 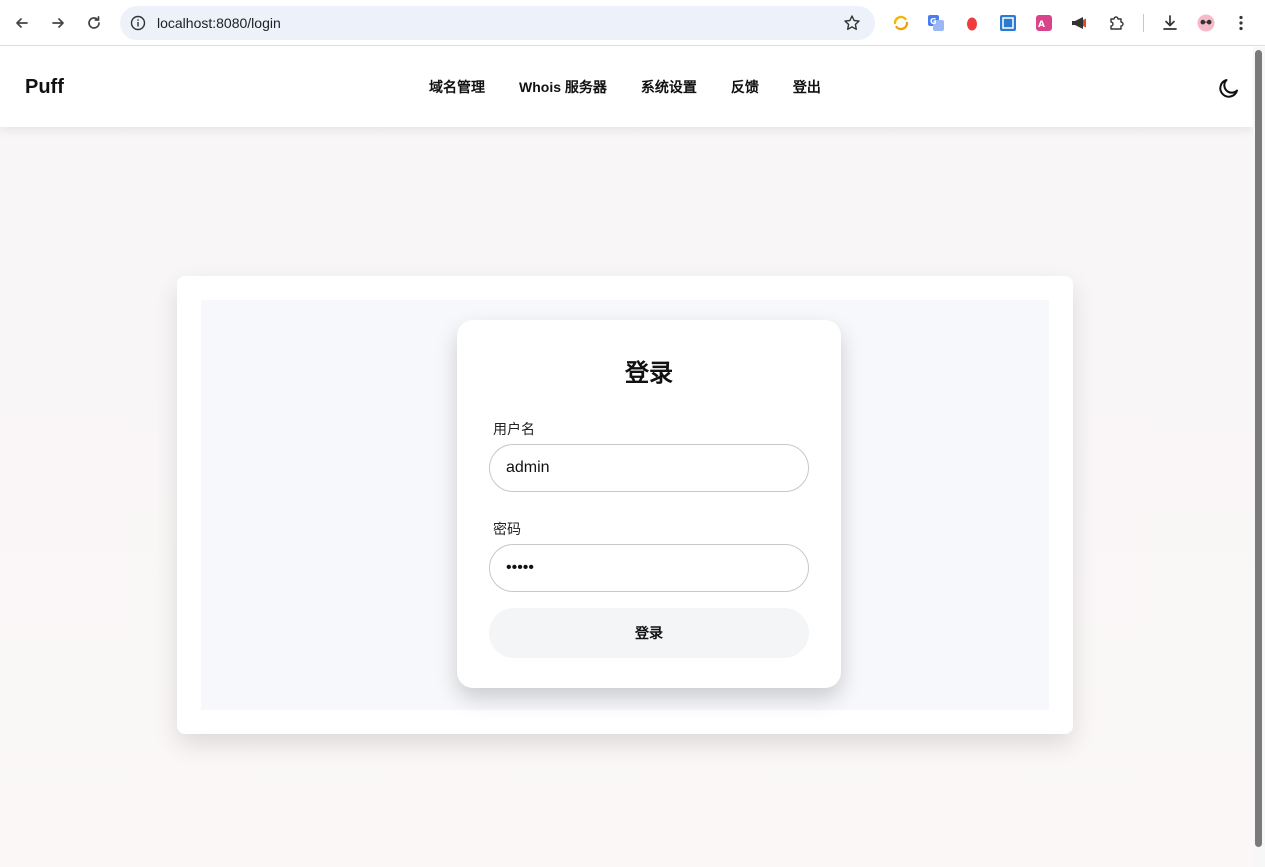 I want to click on username-label: 用户名, so click(x=514, y=429).